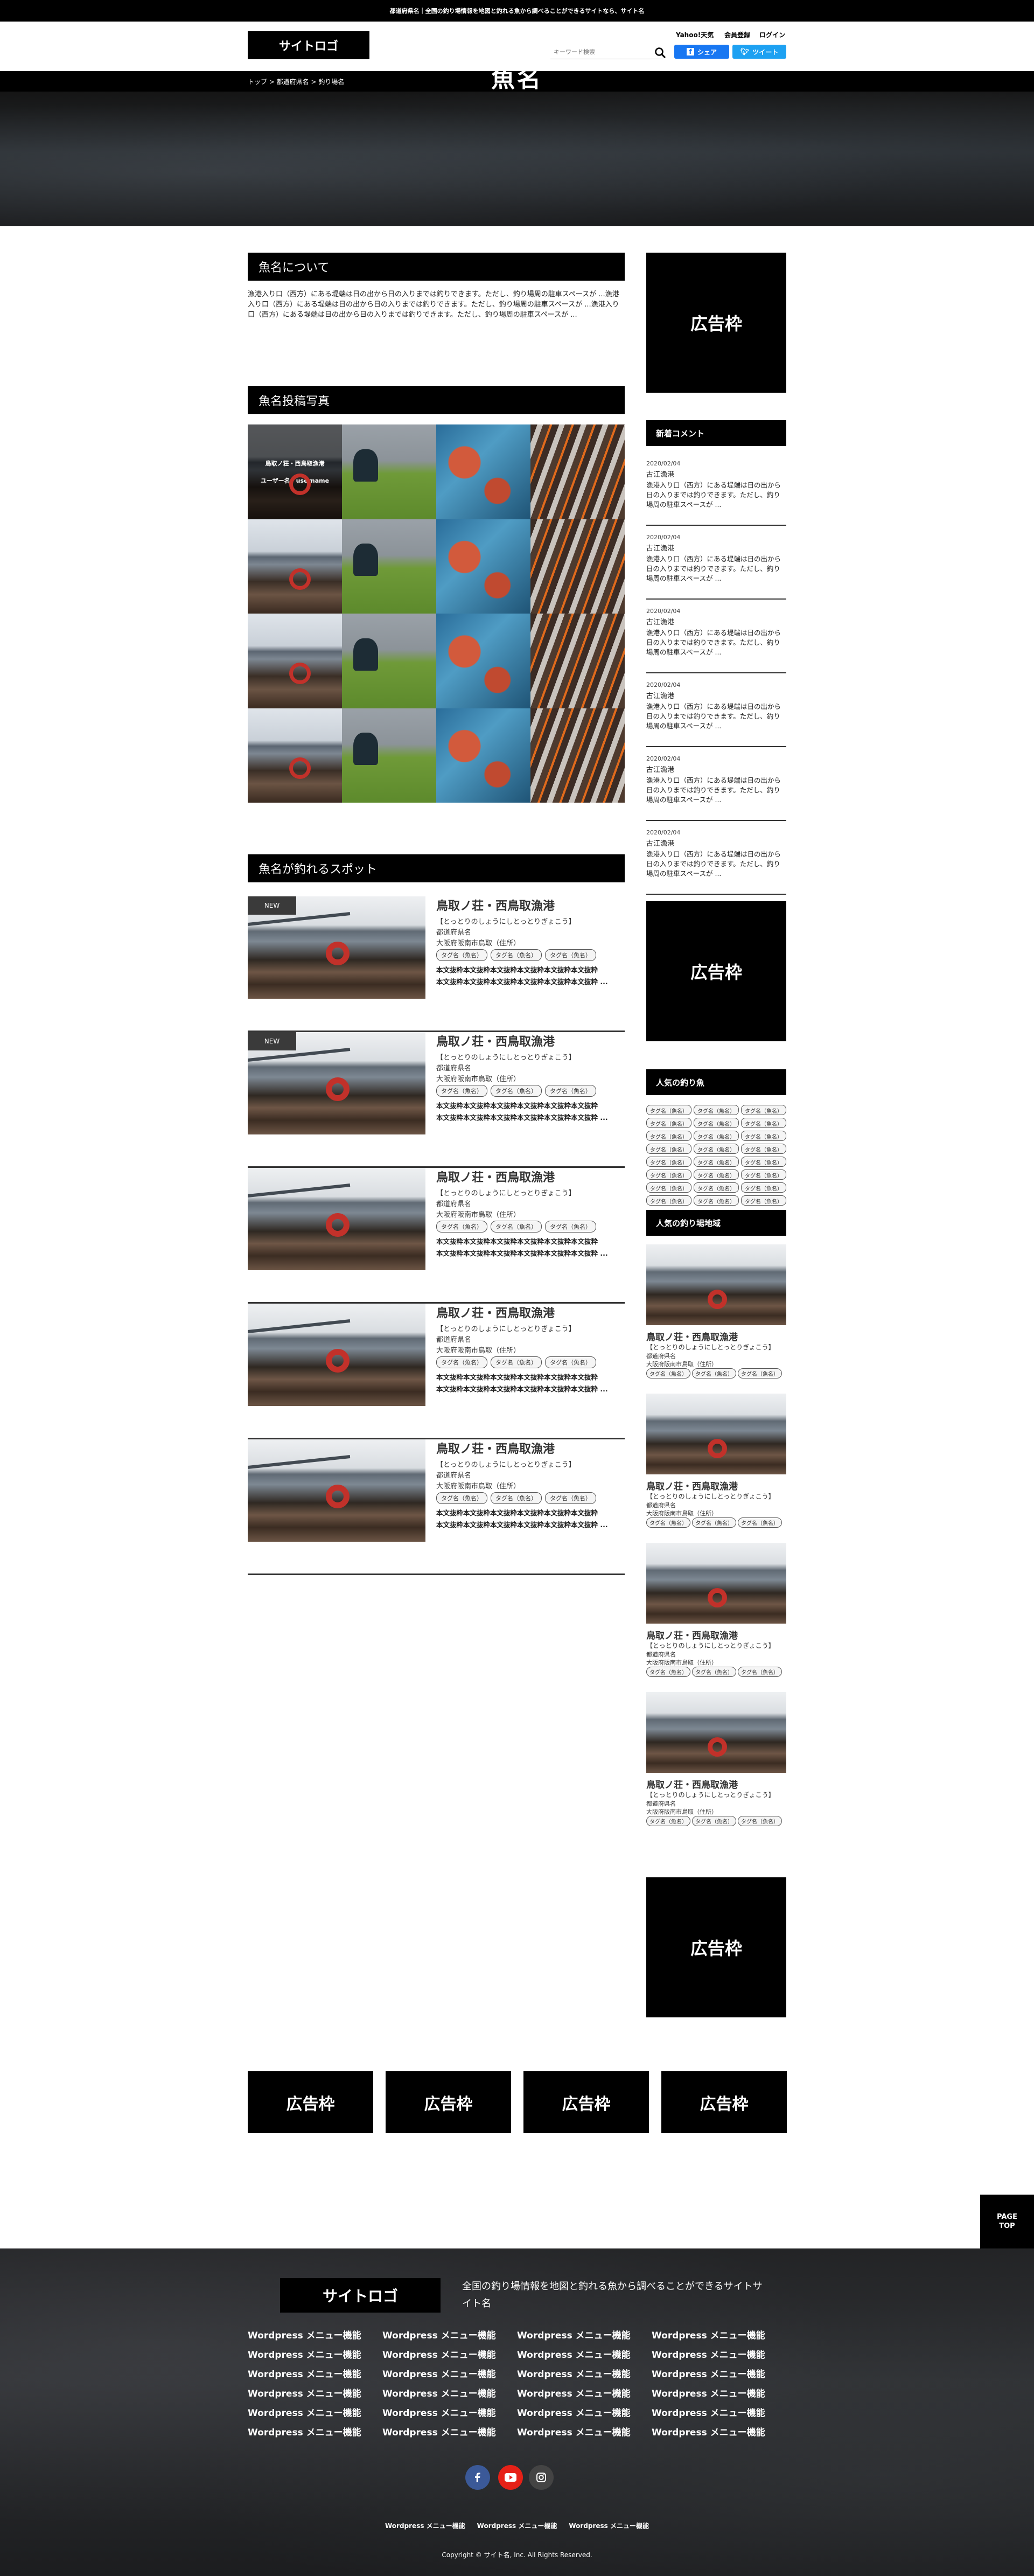 Image resolution: width=1034 pixels, height=2576 pixels. Describe the element at coordinates (541, 2478) in the screenshot. I see `instagram-icon` at that location.